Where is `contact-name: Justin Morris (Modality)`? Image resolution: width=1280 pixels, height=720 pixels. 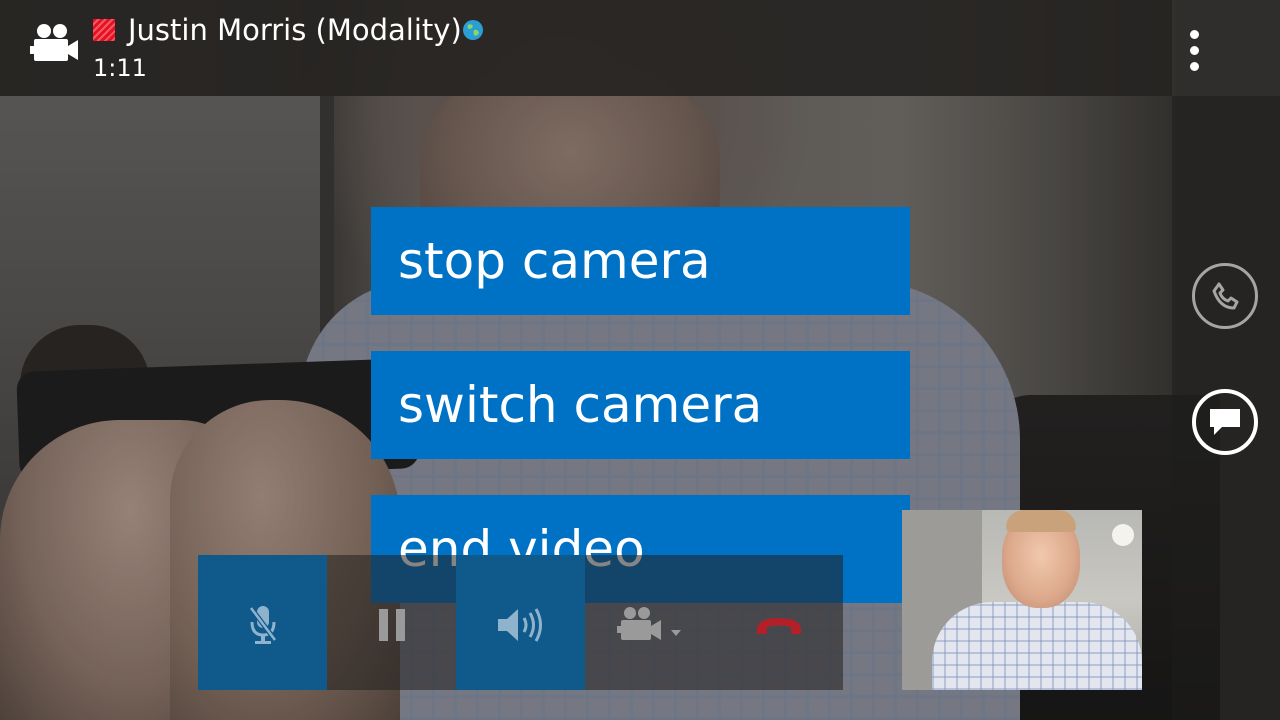 contact-name: Justin Morris (Modality) is located at coordinates (295, 30).